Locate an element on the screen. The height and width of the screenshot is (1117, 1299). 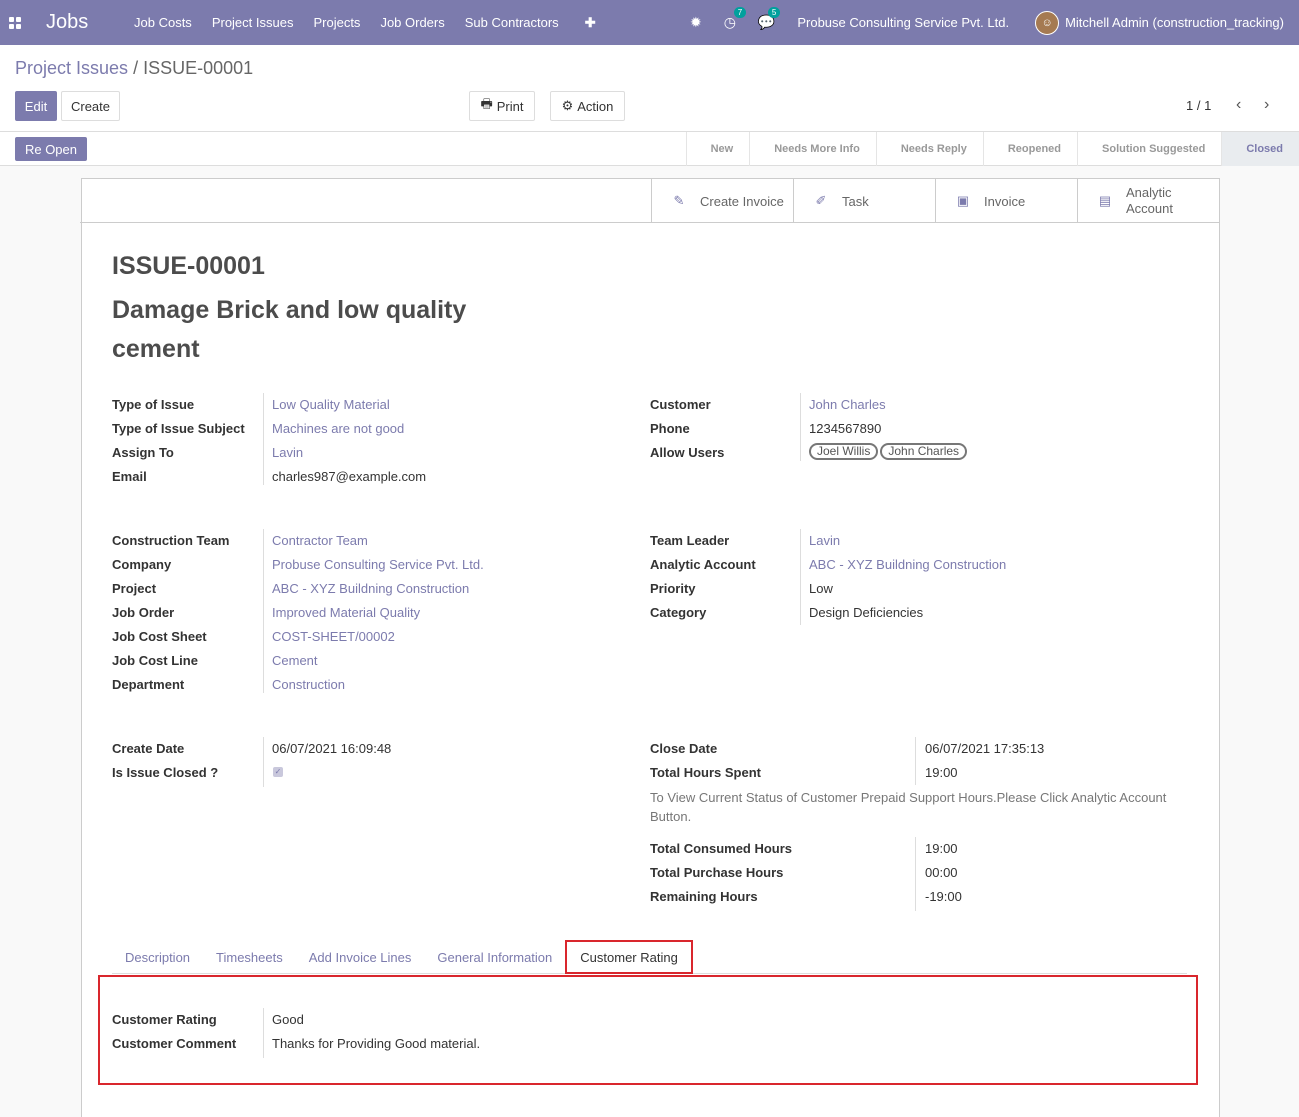
print-label: Print is located at coordinates (510, 106).